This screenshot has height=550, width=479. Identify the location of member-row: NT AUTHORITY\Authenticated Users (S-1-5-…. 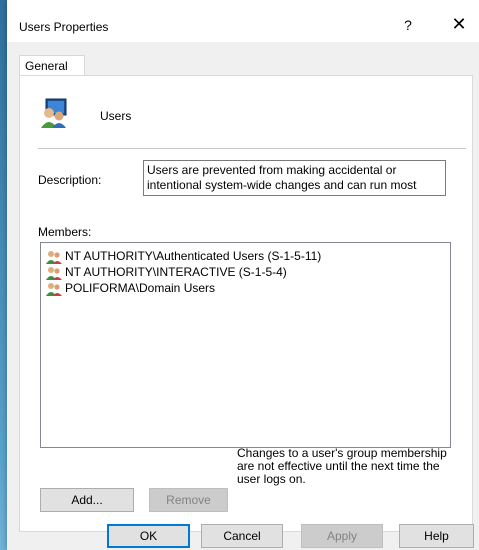
(245, 256).